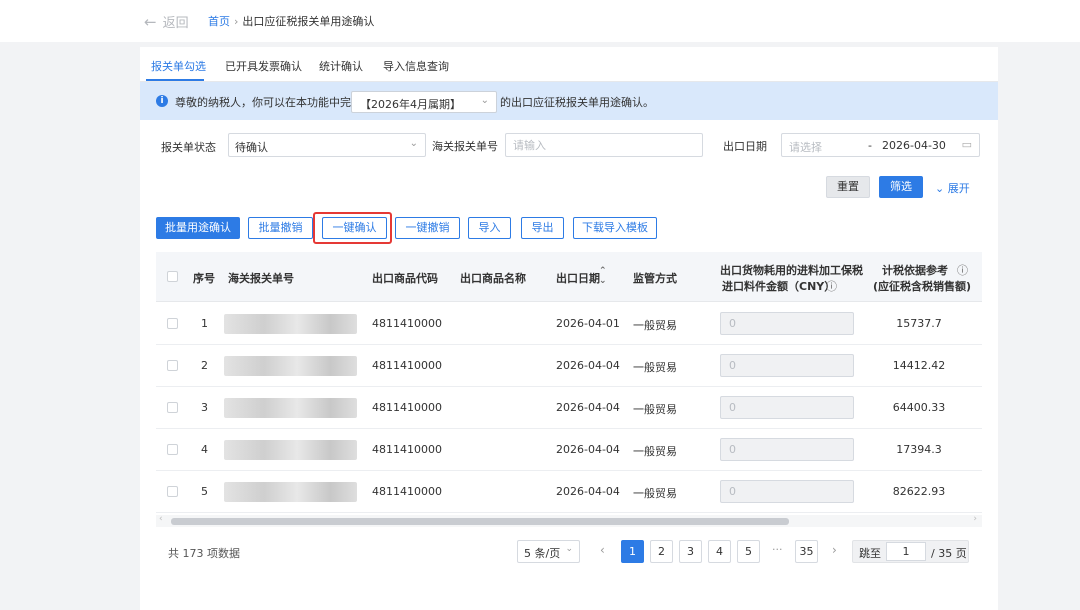 Image resolution: width=1080 pixels, height=610 pixels. What do you see at coordinates (632, 551) in the screenshot?
I see `page-button: 1` at bounding box center [632, 551].